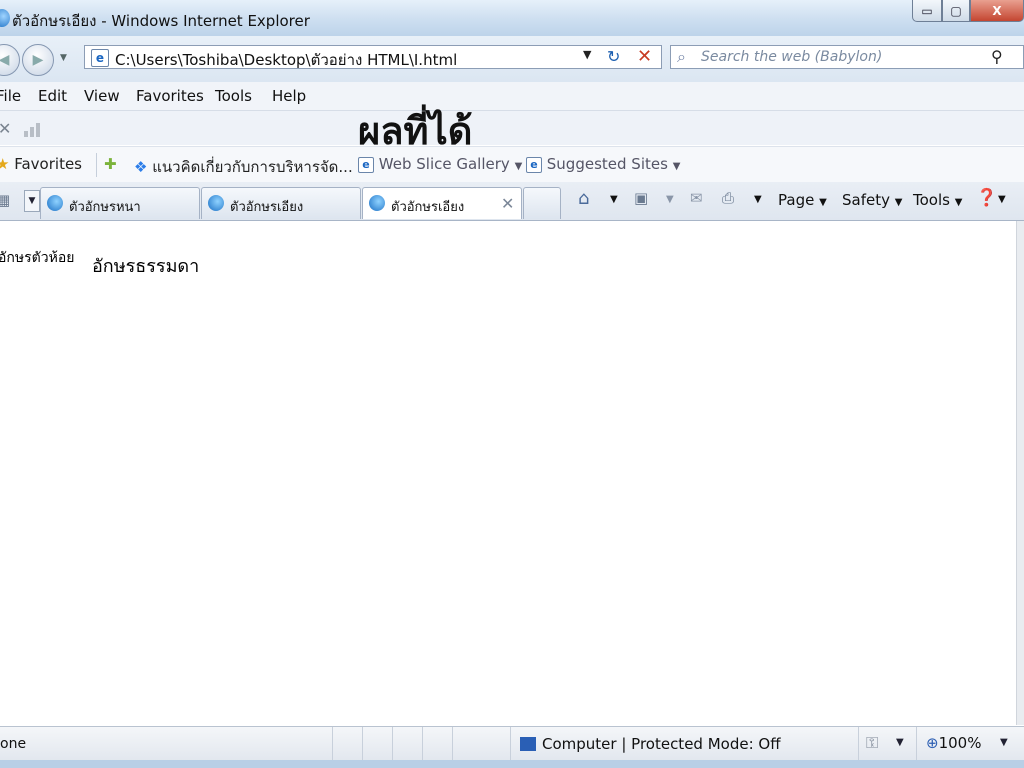  Describe the element at coordinates (512, 96) in the screenshot. I see `menu-bar: File Edit View Favorites Tools Help` at that location.